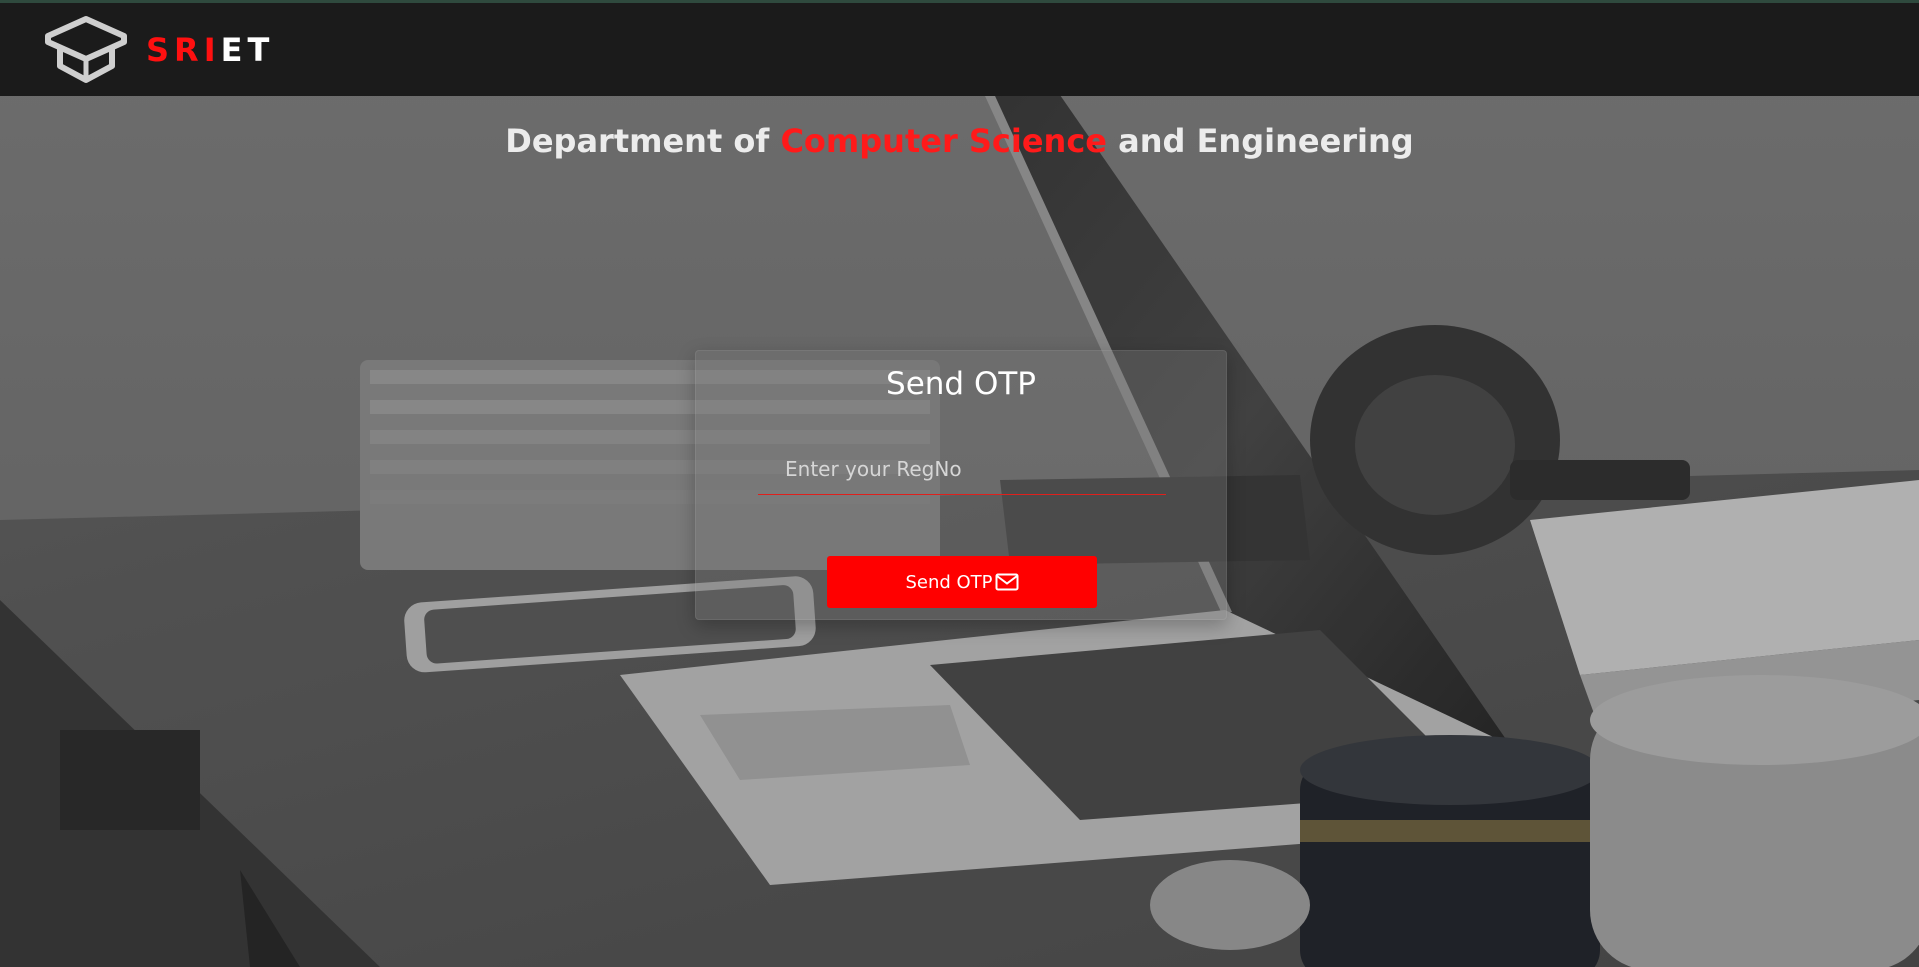 Image resolution: width=1919 pixels, height=967 pixels. What do you see at coordinates (247, 49) in the screenshot?
I see `brand-name-part-white: ET` at bounding box center [247, 49].